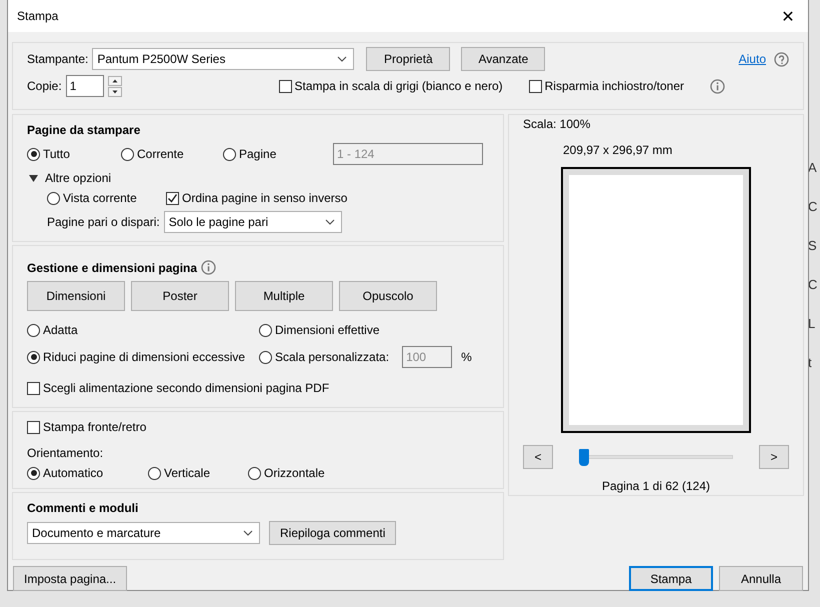 The width and height of the screenshot is (820, 607). I want to click on printer-button: Proprietà, so click(408, 59).